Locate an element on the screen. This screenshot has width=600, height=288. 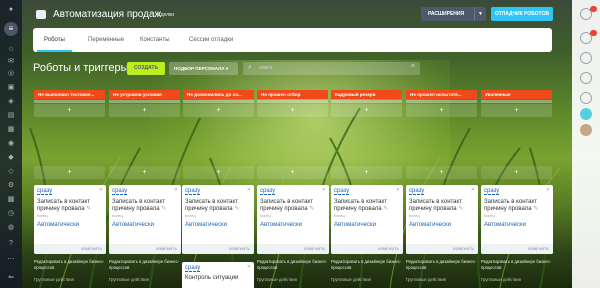
search-icon is located at coordinates (586, 78).